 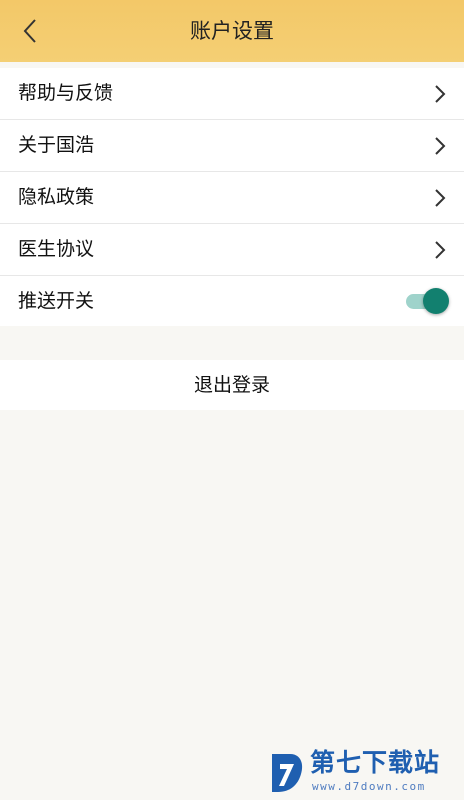 I want to click on page-title: 账户设置, so click(x=232, y=31).